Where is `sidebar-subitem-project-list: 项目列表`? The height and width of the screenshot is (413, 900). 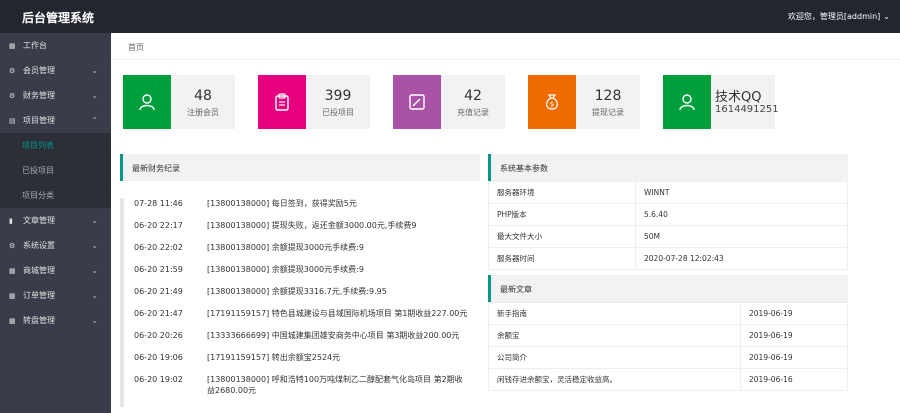
sidebar-subitem-project-list: 项目列表 is located at coordinates (55, 145).